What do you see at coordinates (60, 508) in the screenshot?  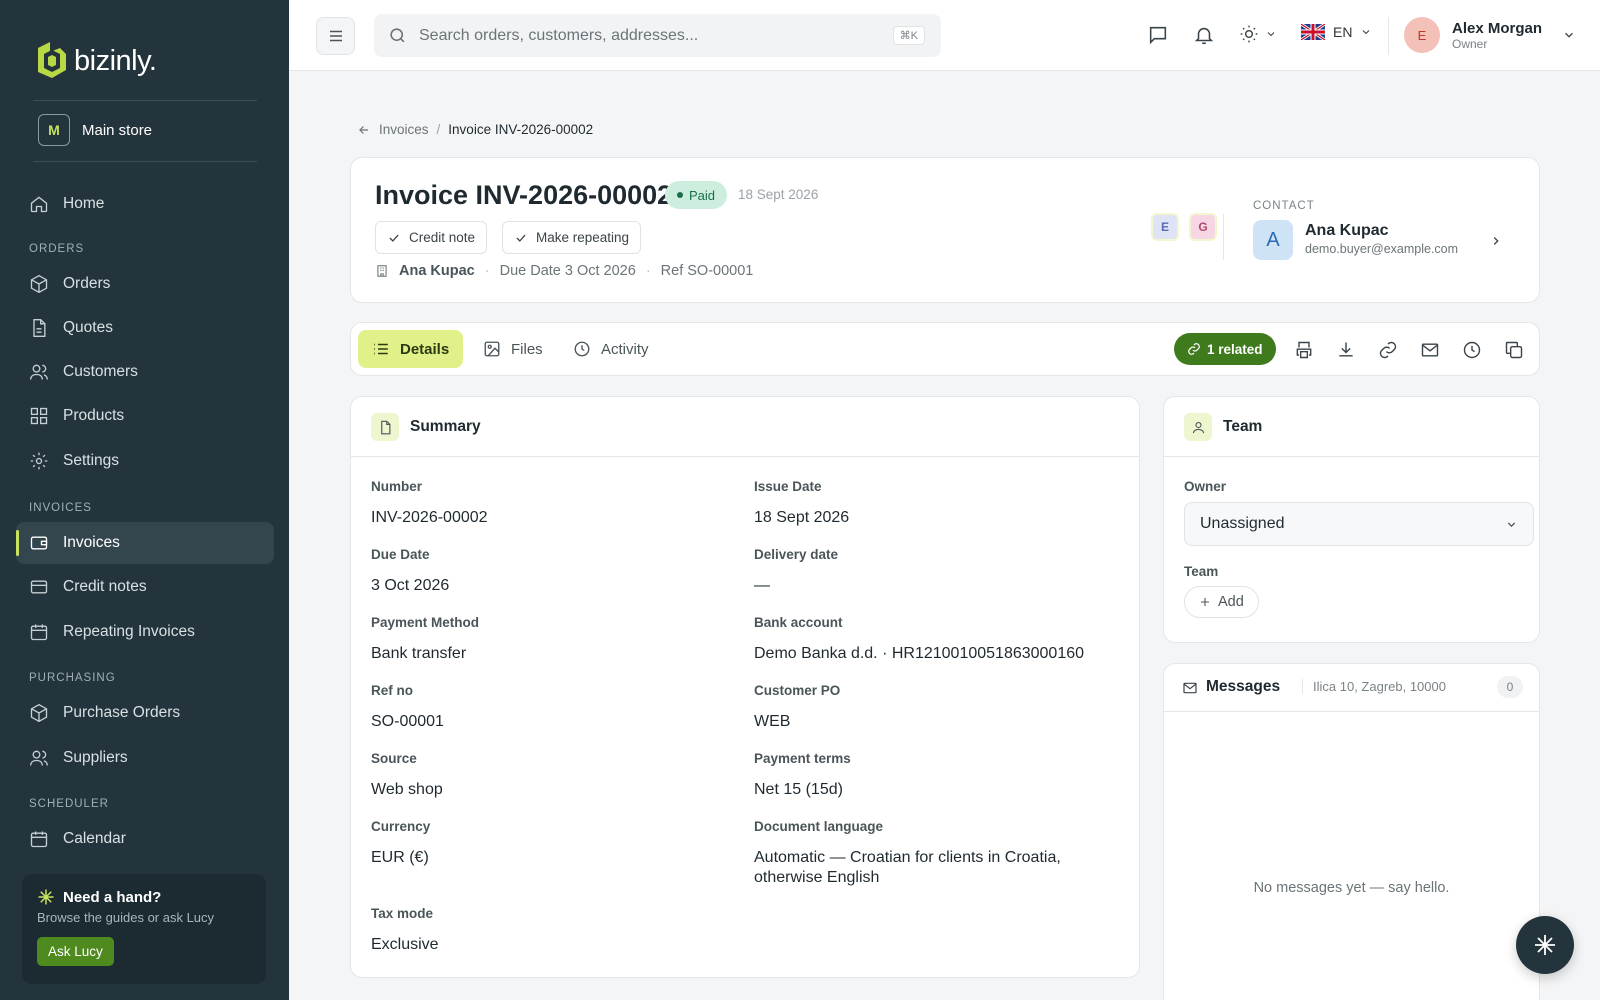 I see `section-invoices: INVOICES` at bounding box center [60, 508].